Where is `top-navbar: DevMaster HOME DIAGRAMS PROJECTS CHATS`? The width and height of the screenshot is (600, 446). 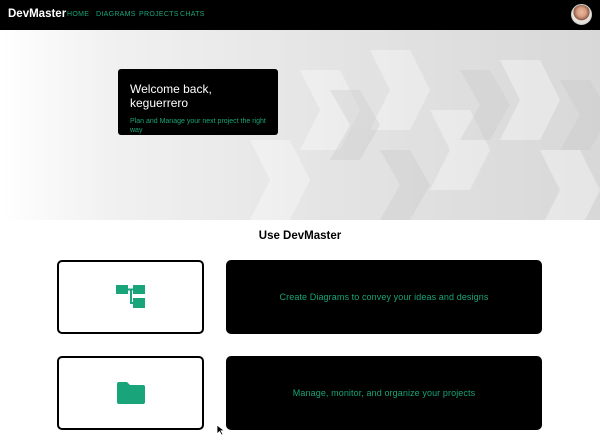
top-navbar: DevMaster HOME DIAGRAMS PROJECTS CHATS is located at coordinates (300, 15).